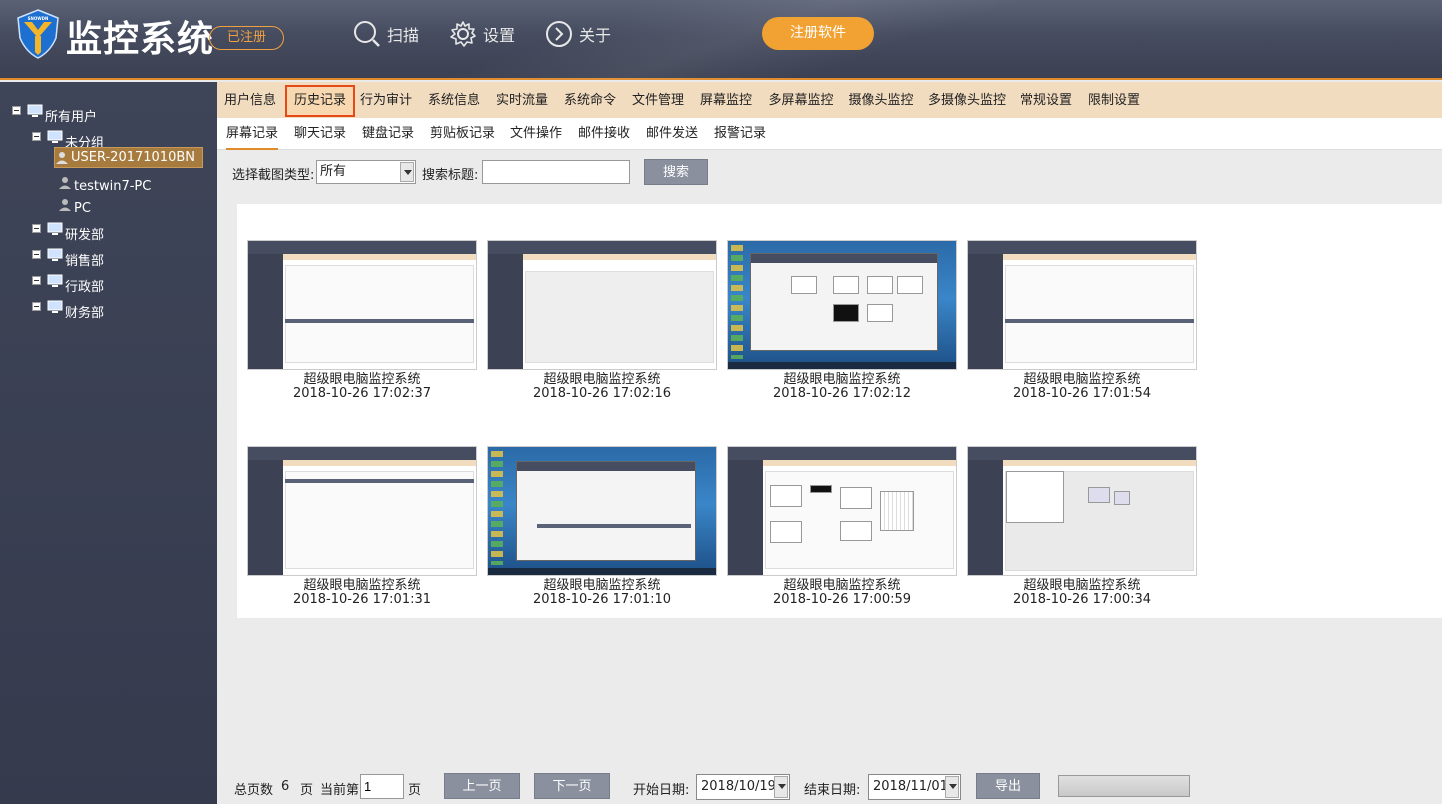 This screenshot has height=804, width=1442. I want to click on current-page-label: 当前第, so click(340, 790).